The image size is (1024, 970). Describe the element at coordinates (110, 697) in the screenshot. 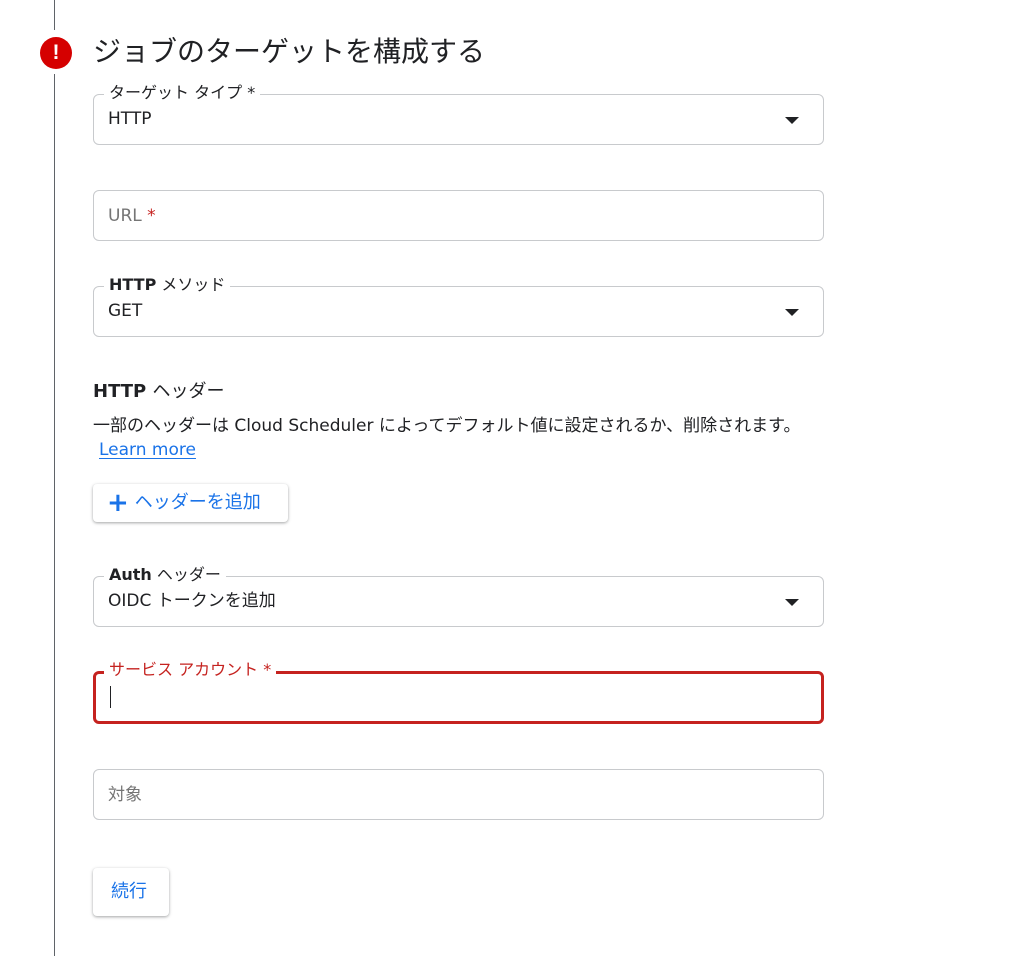

I see `text-cursor` at that location.